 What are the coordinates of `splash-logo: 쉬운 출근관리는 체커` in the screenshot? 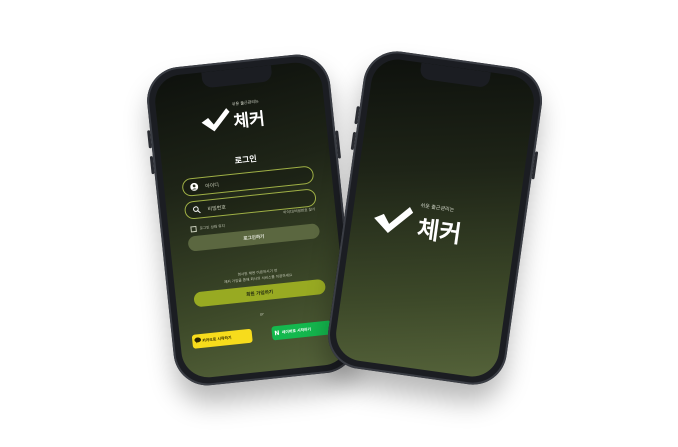 It's located at (440, 224).